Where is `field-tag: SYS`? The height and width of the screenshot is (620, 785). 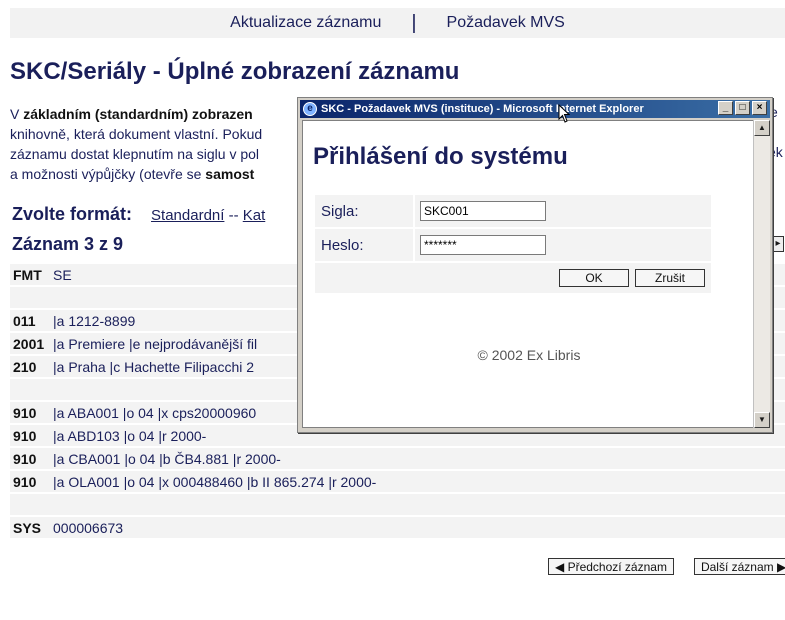
field-tag: SYS is located at coordinates (30, 527).